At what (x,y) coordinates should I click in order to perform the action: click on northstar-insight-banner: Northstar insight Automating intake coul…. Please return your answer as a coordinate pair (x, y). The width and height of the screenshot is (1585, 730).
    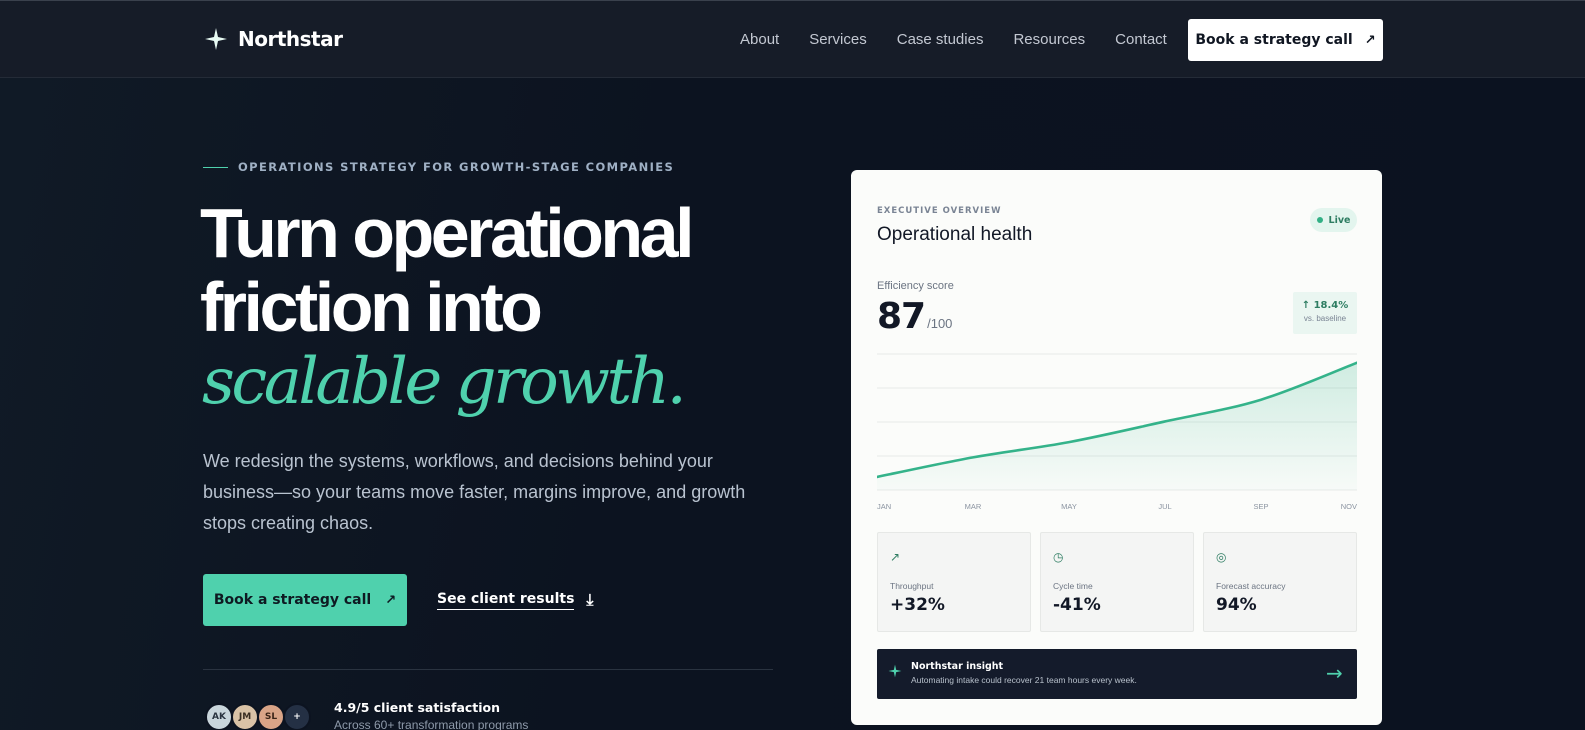
    Looking at the image, I should click on (1117, 674).